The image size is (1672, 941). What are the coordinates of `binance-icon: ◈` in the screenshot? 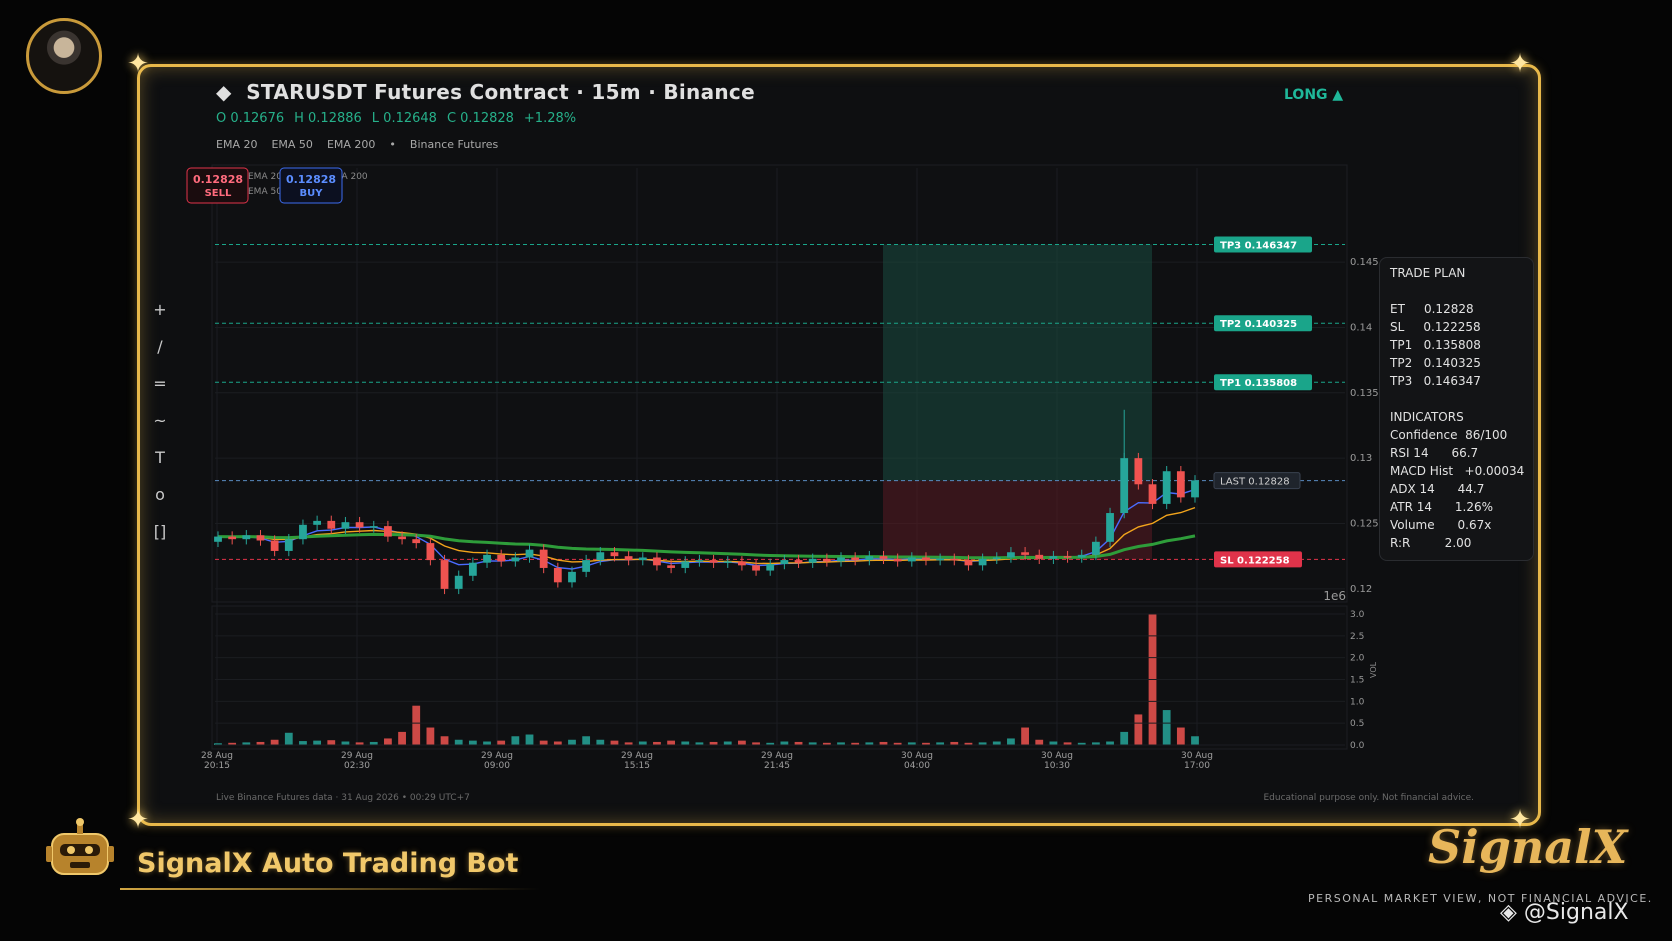 It's located at (1512, 912).